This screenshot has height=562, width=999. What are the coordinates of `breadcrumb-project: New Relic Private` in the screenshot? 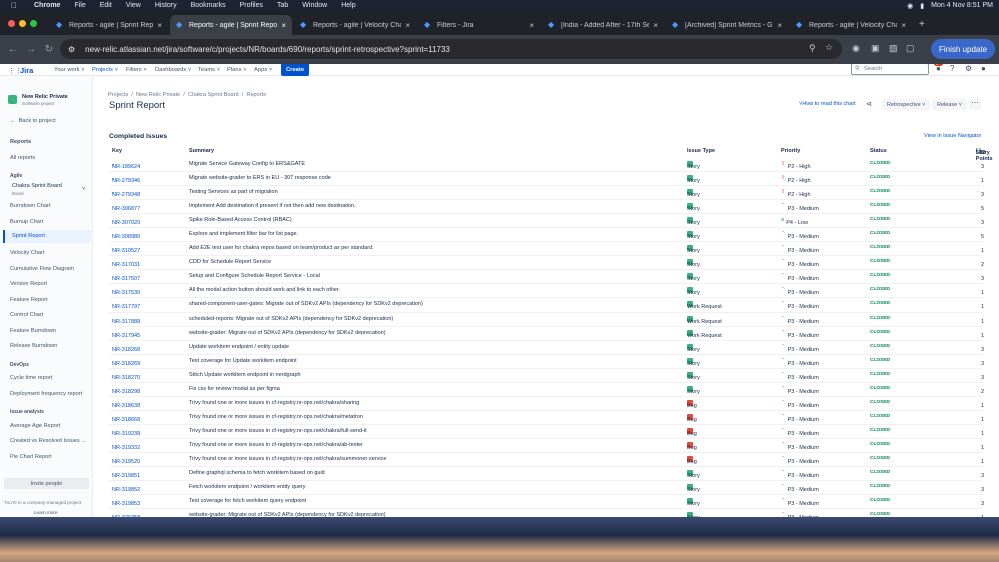 It's located at (158, 95).